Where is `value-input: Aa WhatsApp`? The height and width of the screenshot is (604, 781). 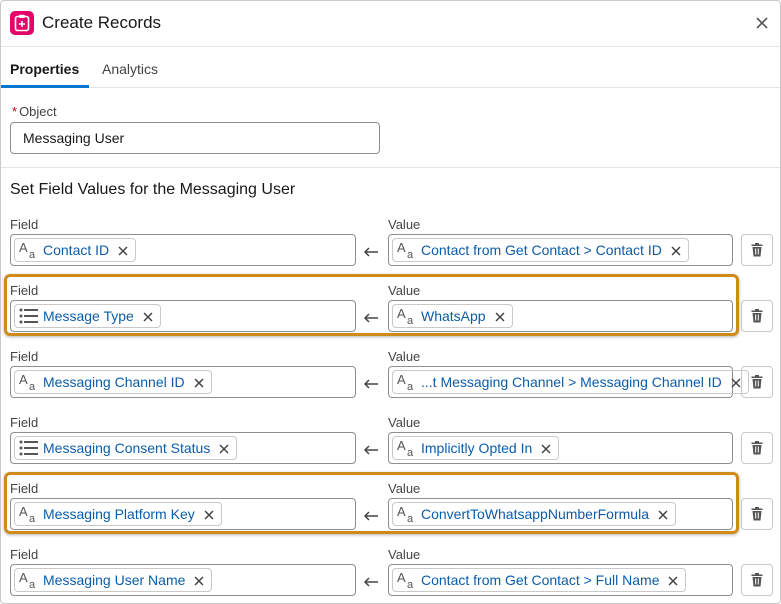 value-input: Aa WhatsApp is located at coordinates (560, 316).